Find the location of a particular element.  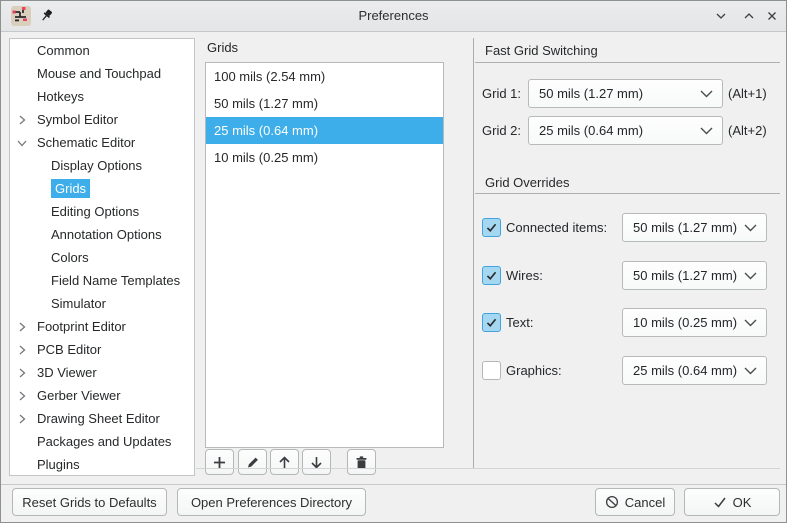

sidebar-item-label: Symbol Editor is located at coordinates (77, 119).